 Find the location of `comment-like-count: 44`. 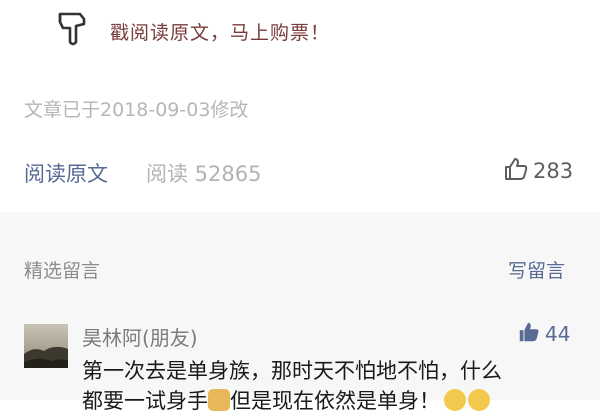

comment-like-count: 44 is located at coordinates (558, 334).